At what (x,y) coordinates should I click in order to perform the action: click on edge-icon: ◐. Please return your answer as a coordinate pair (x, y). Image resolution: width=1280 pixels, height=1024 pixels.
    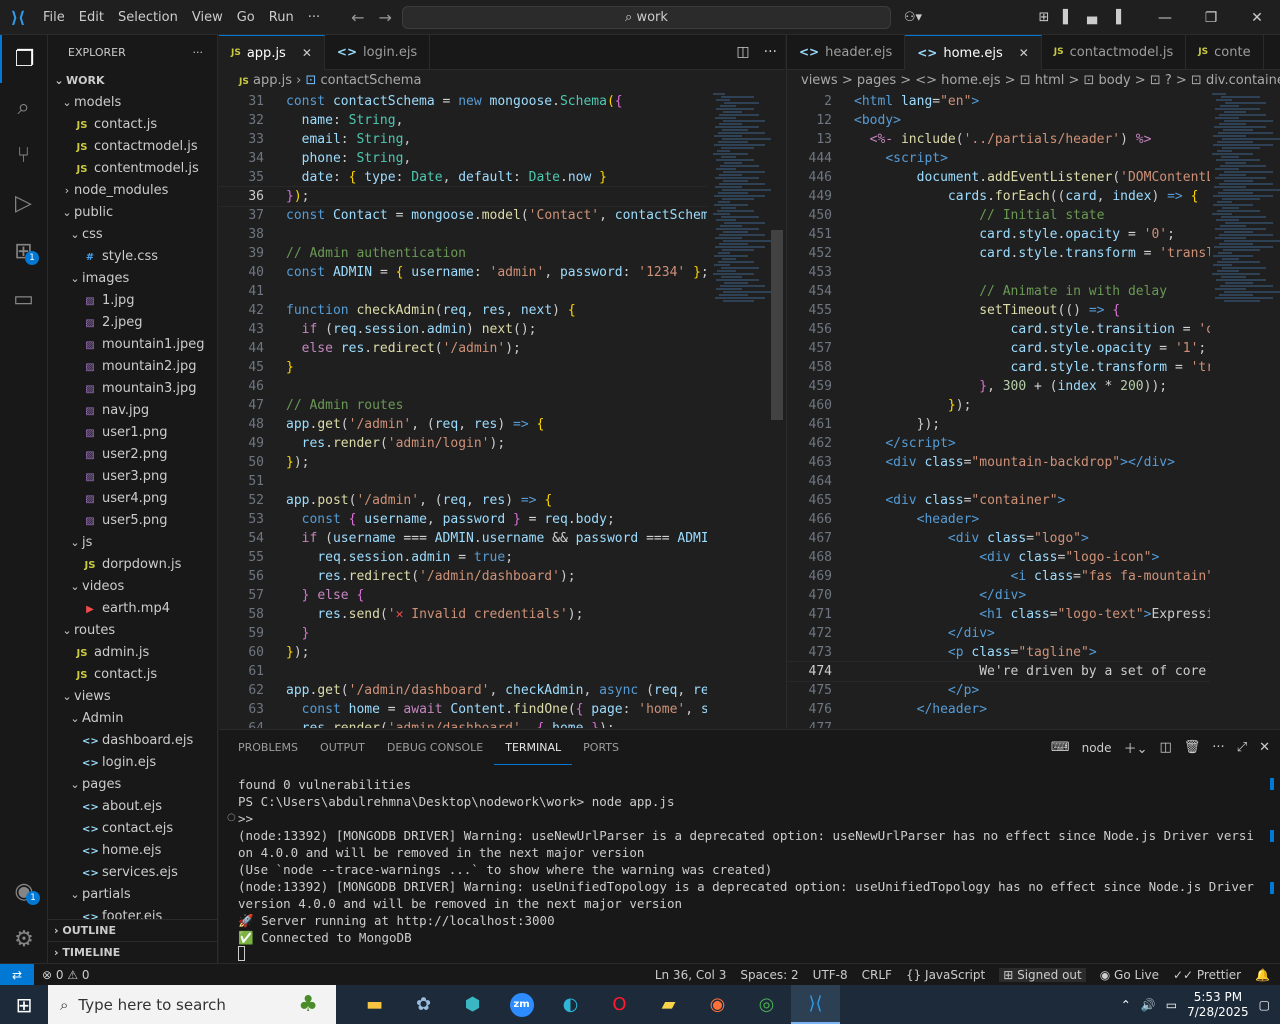
    Looking at the image, I should click on (570, 1004).